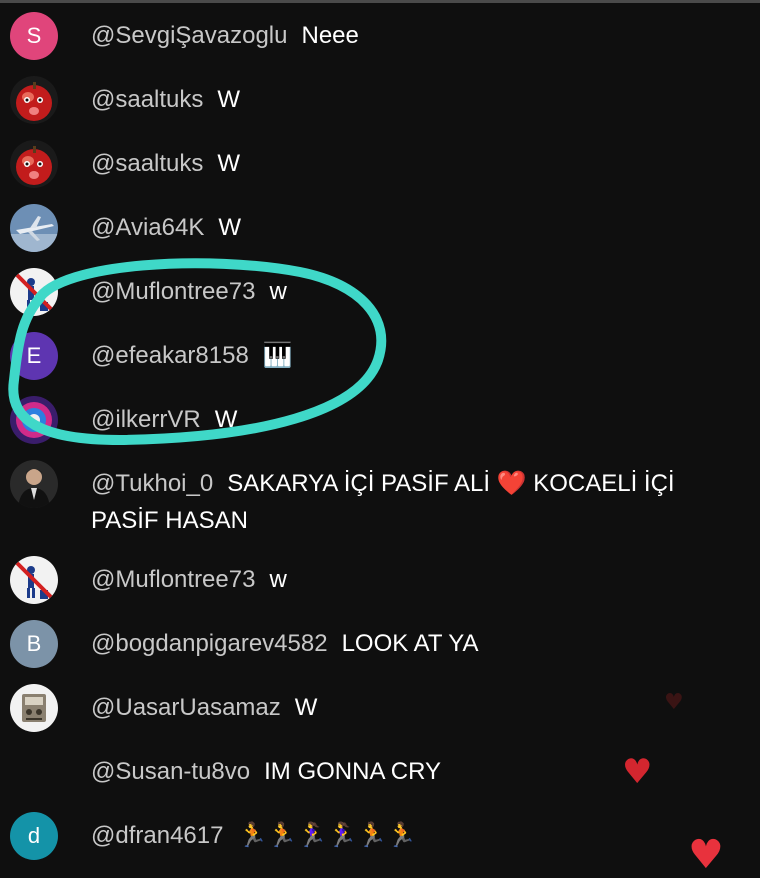  I want to click on avatar: S, so click(34, 36).